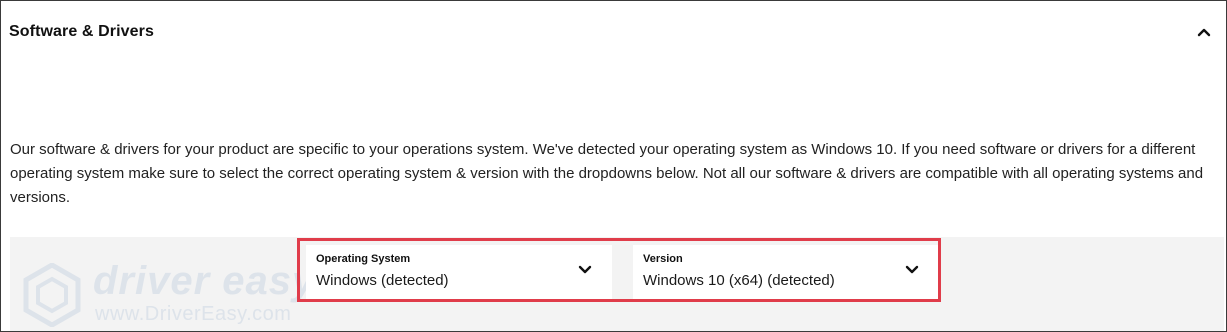  I want to click on dropdowns-highlight, so click(619, 270).